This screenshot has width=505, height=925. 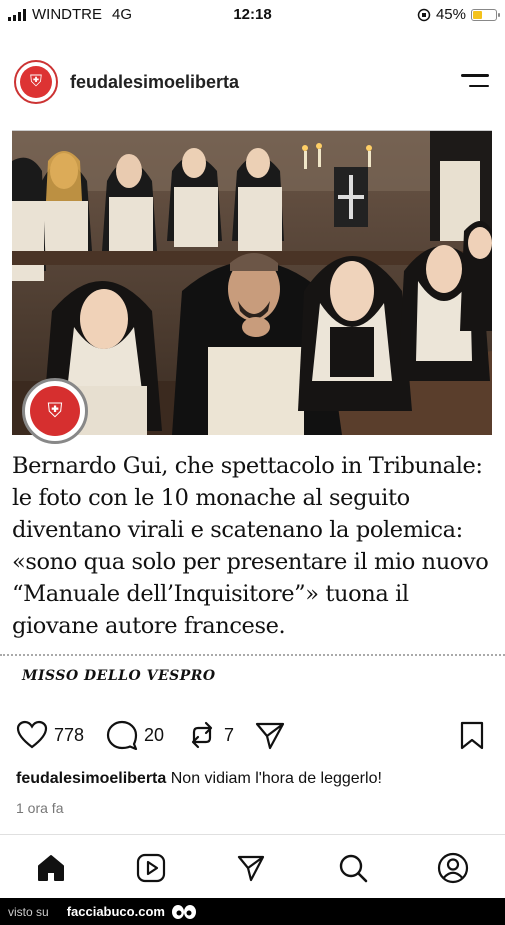 What do you see at coordinates (485, 14) in the screenshot?
I see `battery-icon` at bounding box center [485, 14].